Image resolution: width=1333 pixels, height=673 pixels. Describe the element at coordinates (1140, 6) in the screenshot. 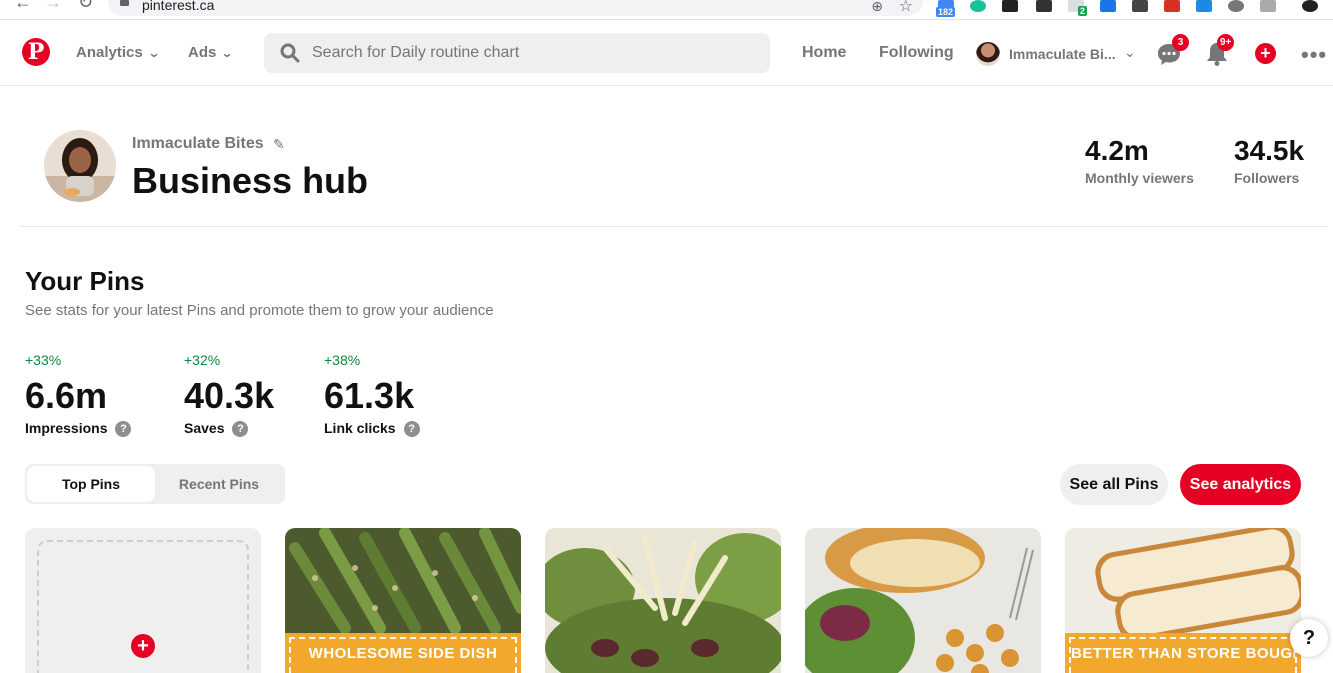

I see `download-extension-icon` at that location.